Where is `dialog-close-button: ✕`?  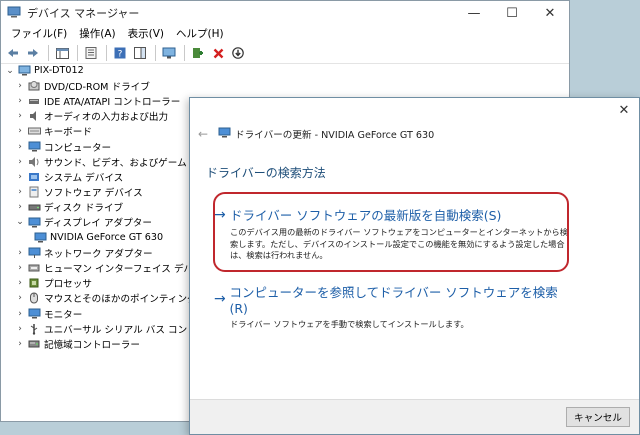 dialog-close-button: ✕ is located at coordinates (624, 111).